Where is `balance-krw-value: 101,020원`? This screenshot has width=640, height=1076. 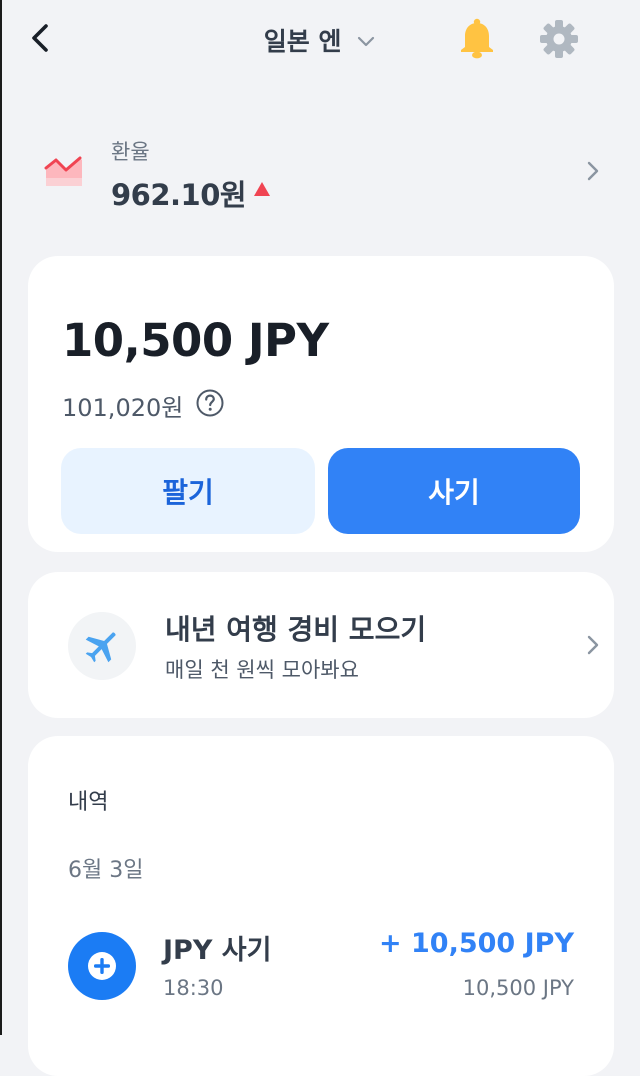 balance-krw-value: 101,020원 is located at coordinates (123, 408).